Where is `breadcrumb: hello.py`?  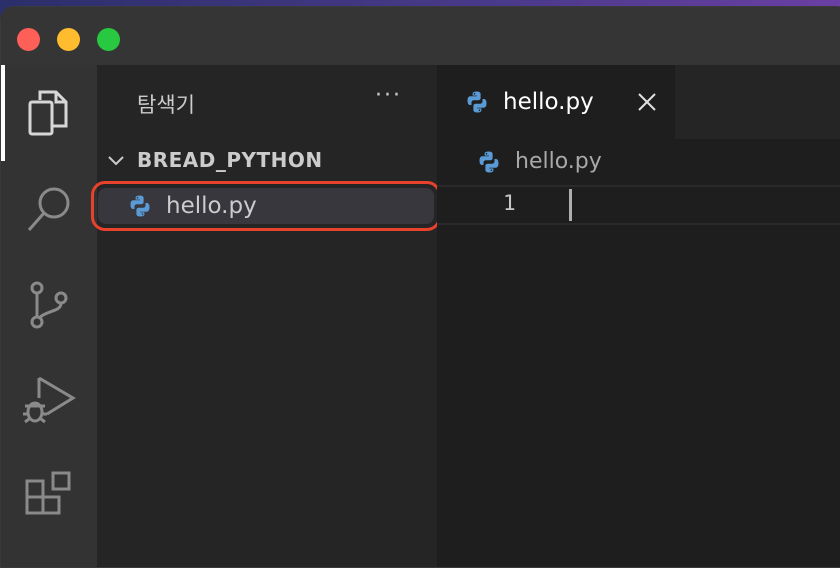
breadcrumb: hello.py is located at coordinates (539, 161).